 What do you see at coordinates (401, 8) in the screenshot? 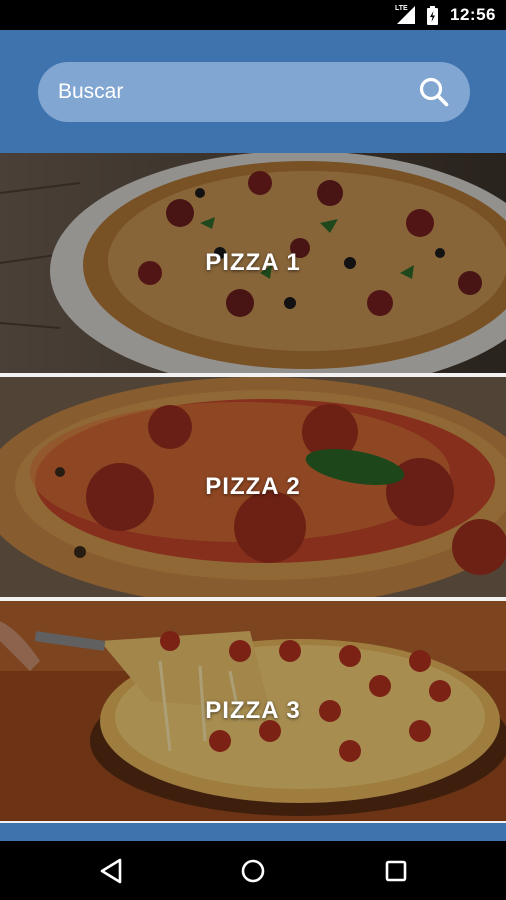
I see `network-type-label: LTE` at bounding box center [401, 8].